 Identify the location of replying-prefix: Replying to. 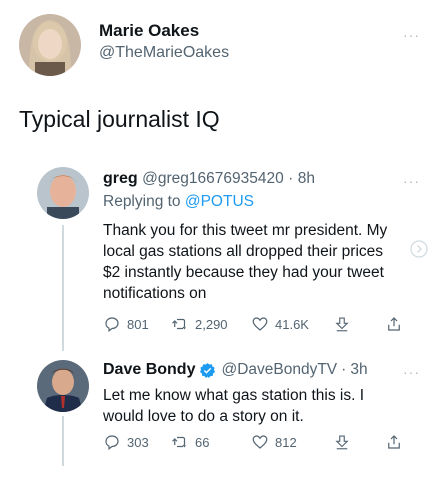
(142, 201).